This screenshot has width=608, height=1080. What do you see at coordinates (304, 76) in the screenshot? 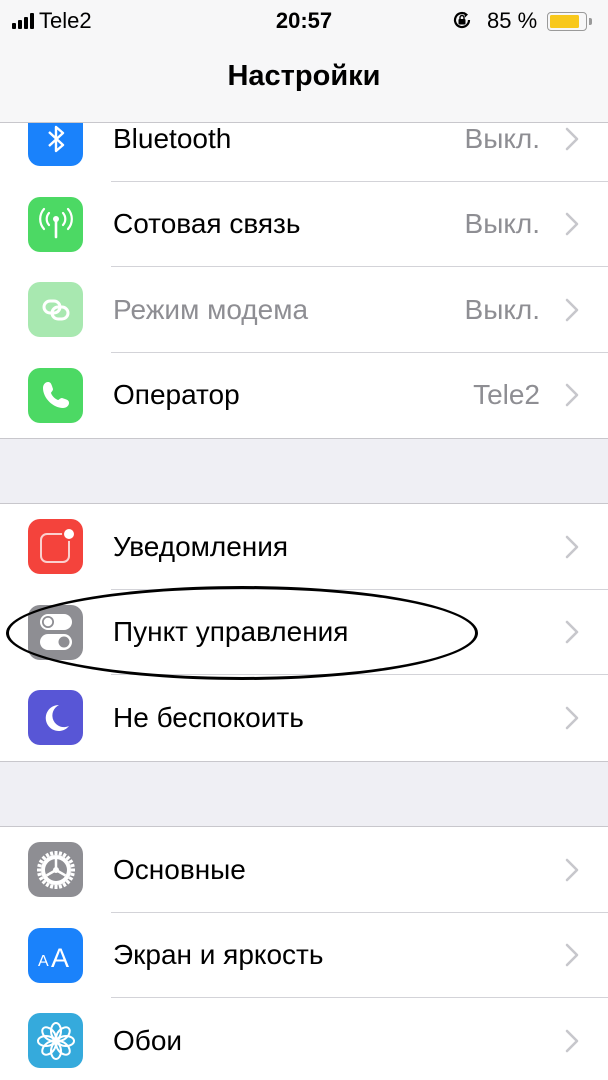
I see `page-title: Настройки` at bounding box center [304, 76].